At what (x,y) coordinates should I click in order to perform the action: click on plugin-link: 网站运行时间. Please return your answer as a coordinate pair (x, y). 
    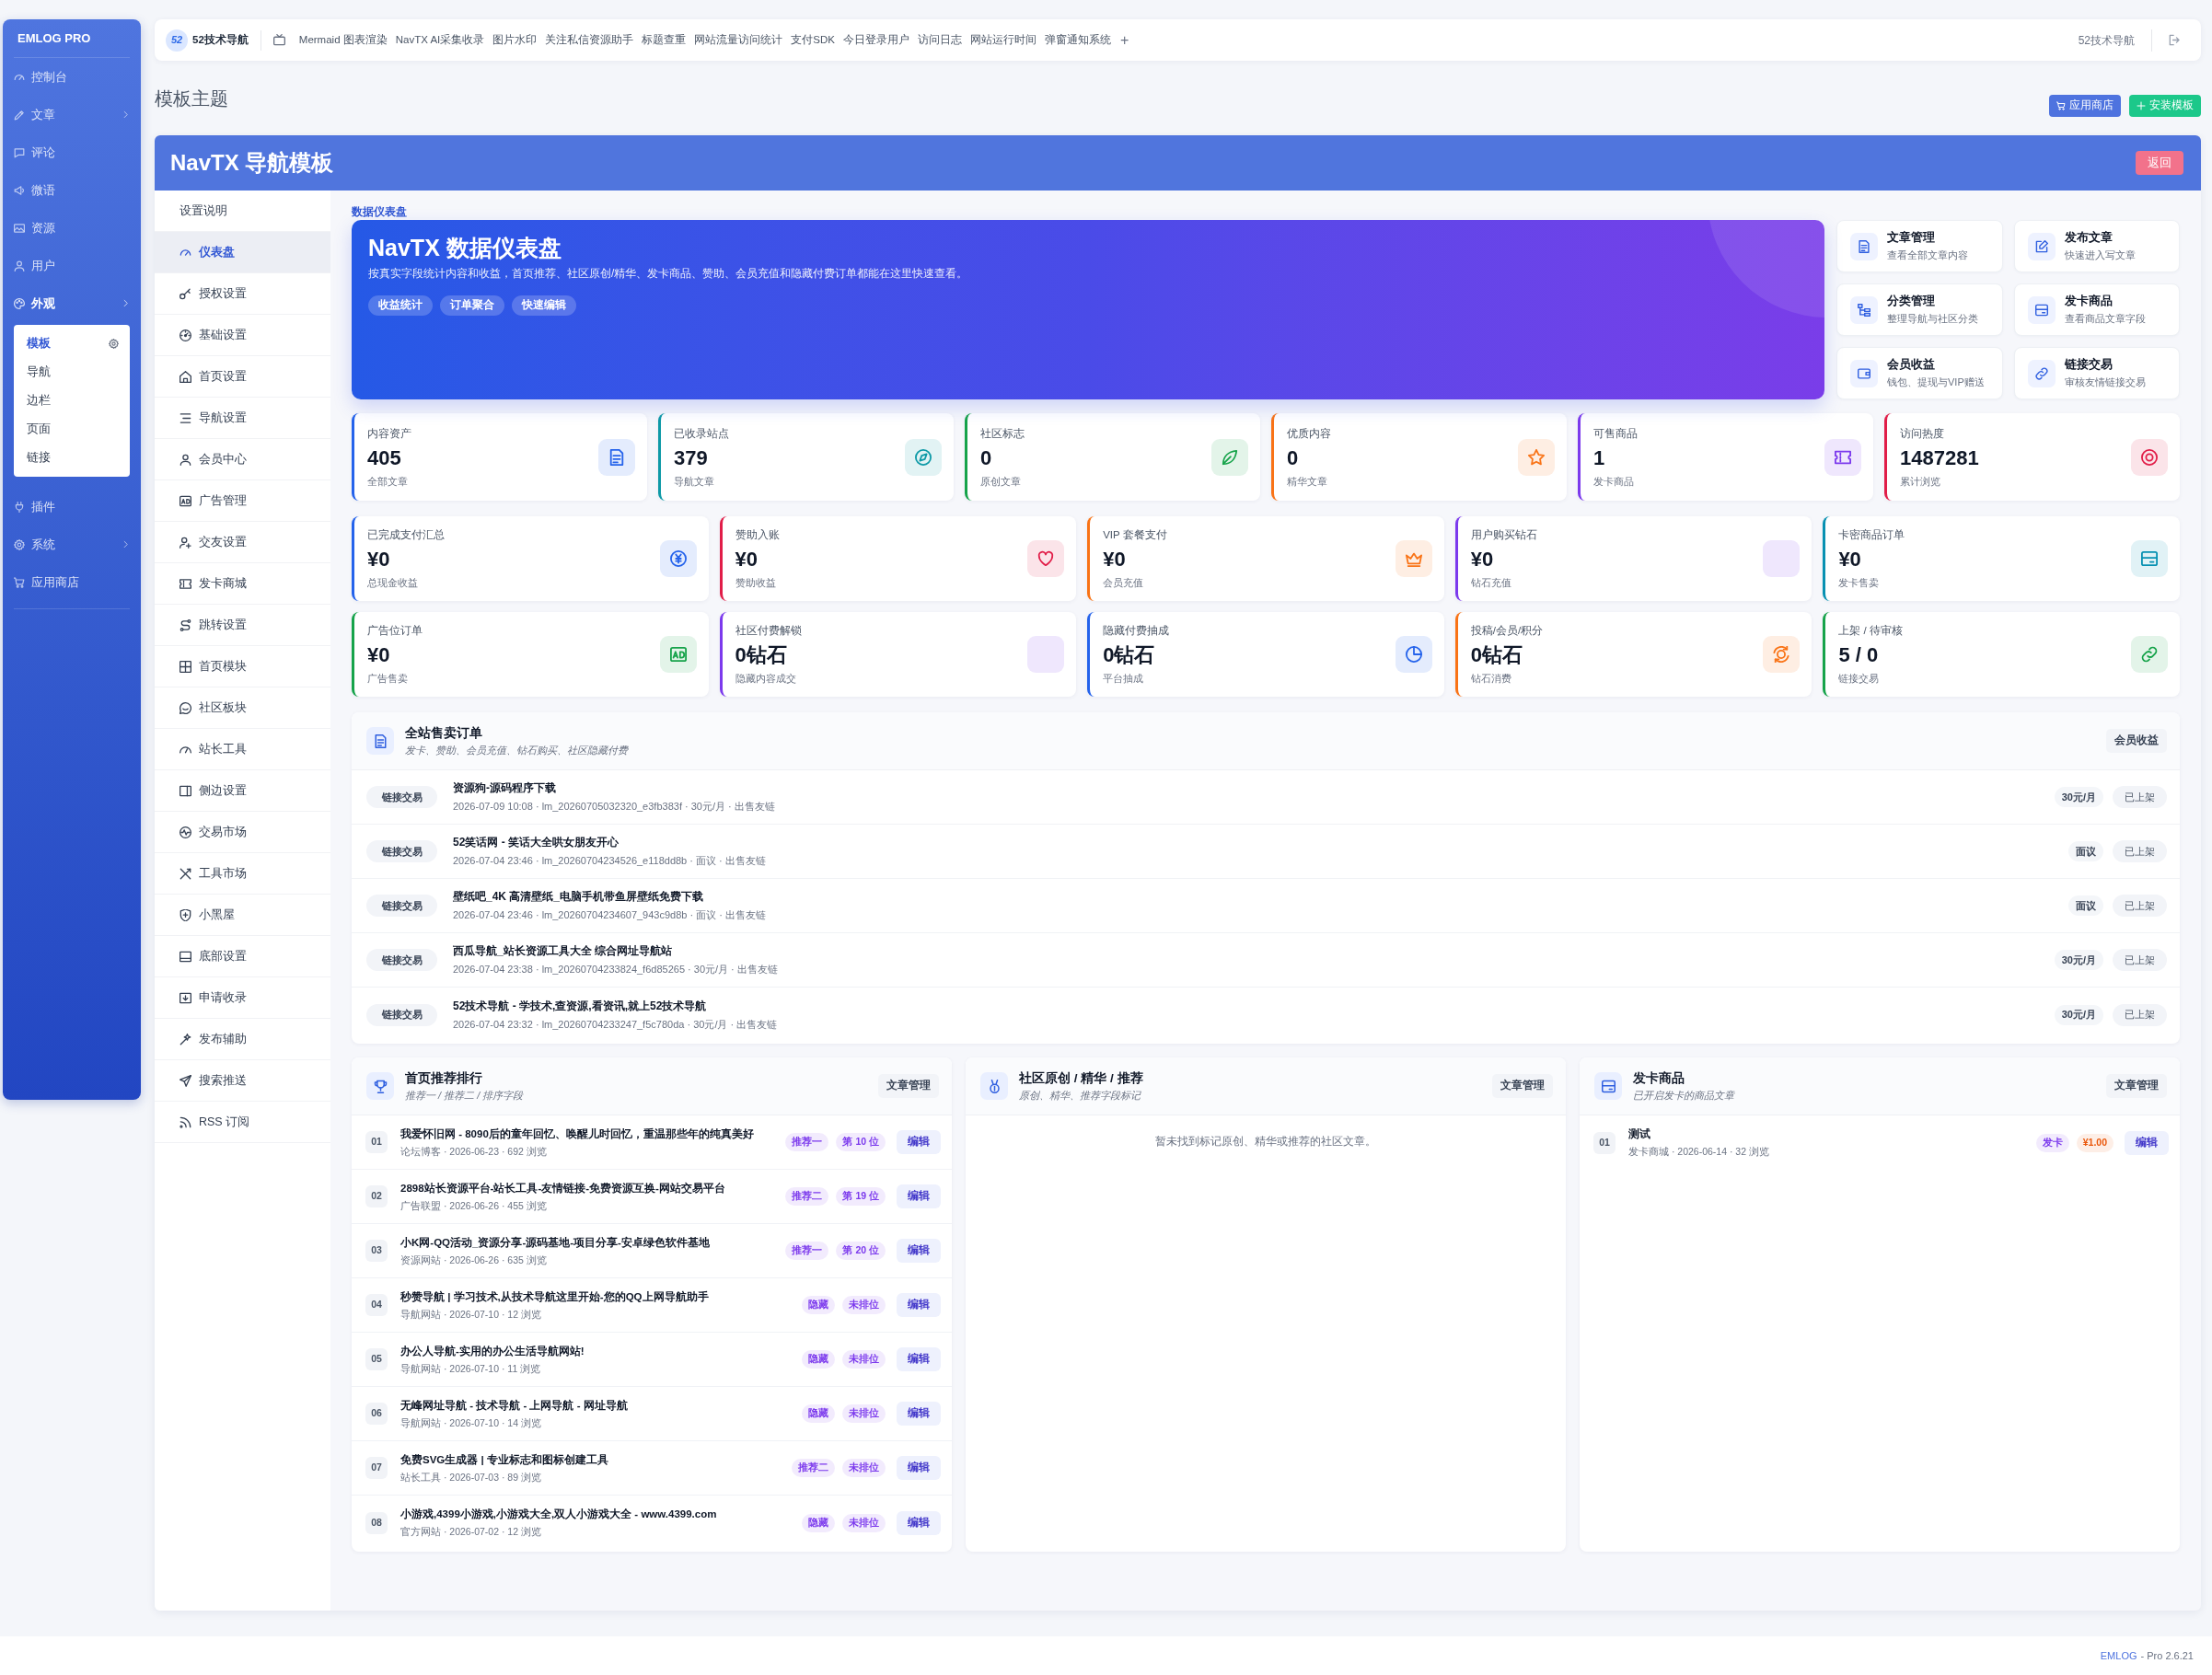
    Looking at the image, I should click on (1003, 40).